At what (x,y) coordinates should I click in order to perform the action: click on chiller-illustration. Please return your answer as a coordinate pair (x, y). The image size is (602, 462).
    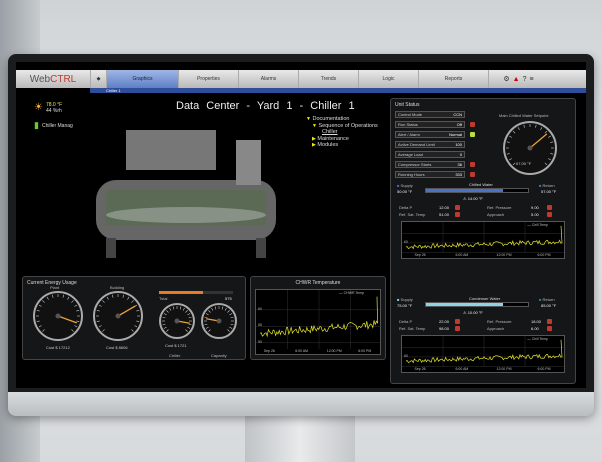
    Looking at the image, I should click on (186, 194).